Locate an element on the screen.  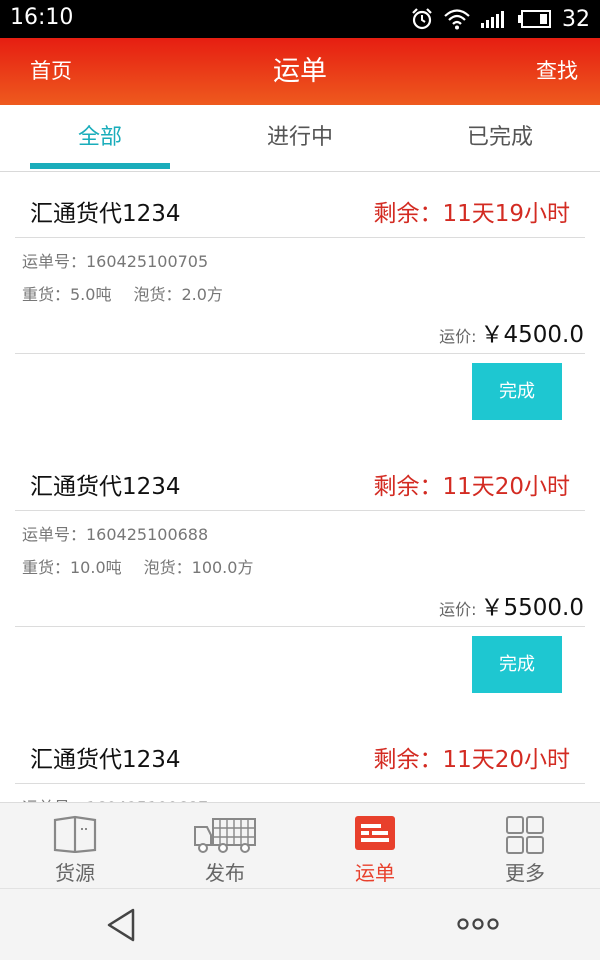
status-icons: 32 is located at coordinates (500, 19).